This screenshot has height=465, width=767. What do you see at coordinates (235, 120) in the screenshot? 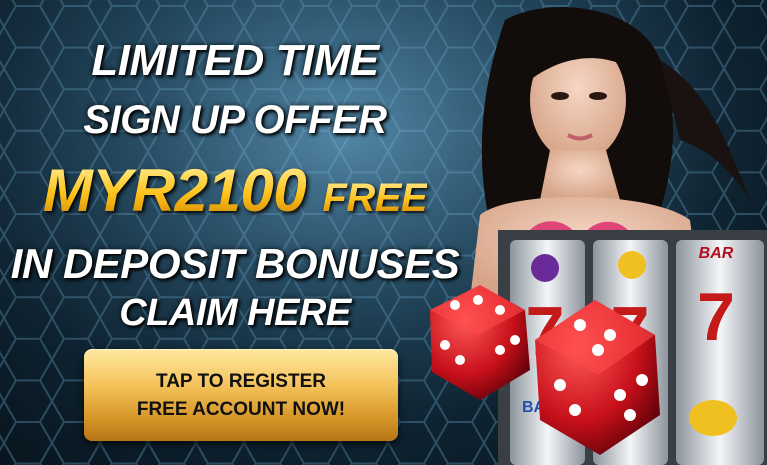
I see `headline-sign-up-offer: SIGN UP OFFER` at bounding box center [235, 120].